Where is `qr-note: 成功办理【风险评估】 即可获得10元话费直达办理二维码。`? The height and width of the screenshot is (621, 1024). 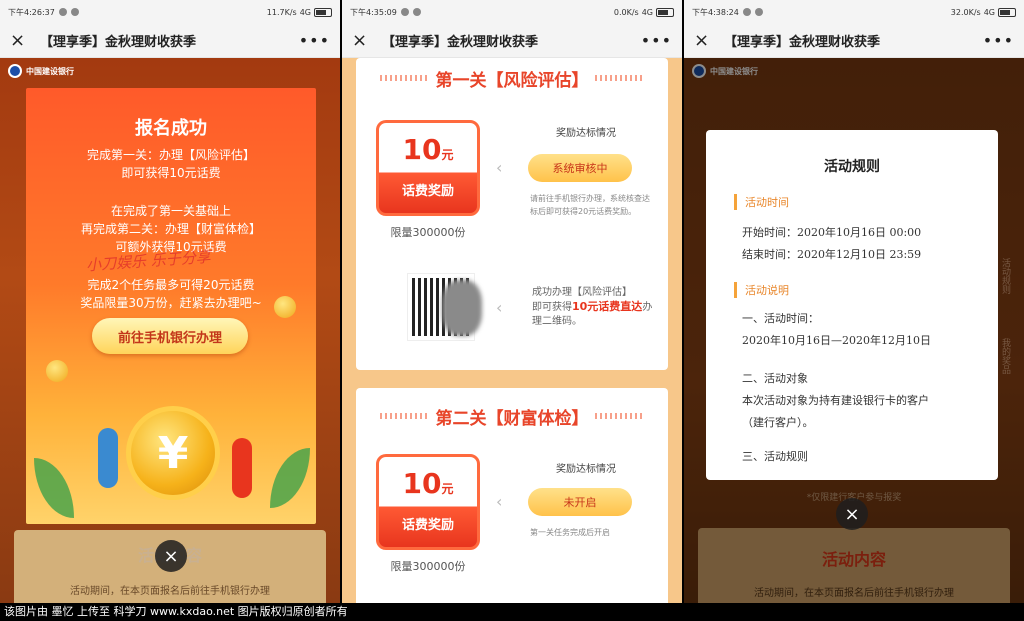
qr-note: 成功办理【风险评估】 即可获得10元话费直达办理二维码。 is located at coordinates (595, 307).